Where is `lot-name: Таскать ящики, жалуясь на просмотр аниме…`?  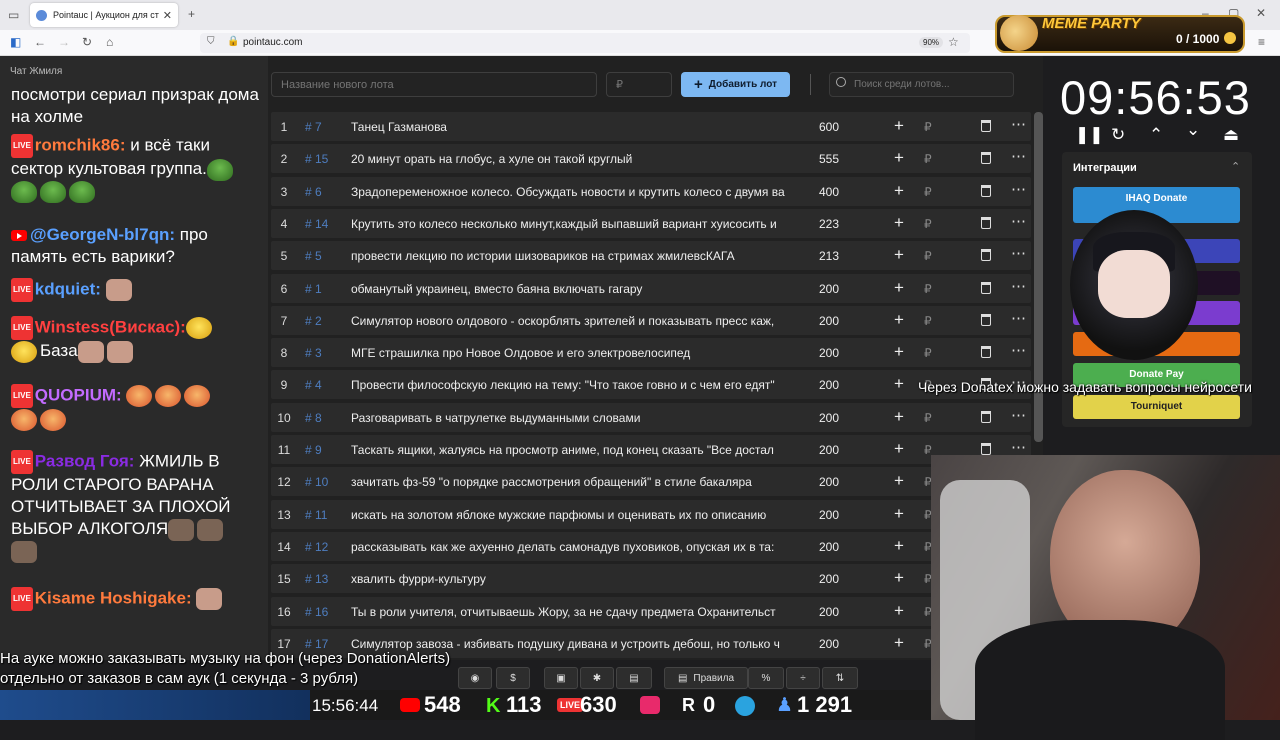
lot-name: Таскать ящики, жалуясь на просмотр аниме… is located at coordinates (571, 450).